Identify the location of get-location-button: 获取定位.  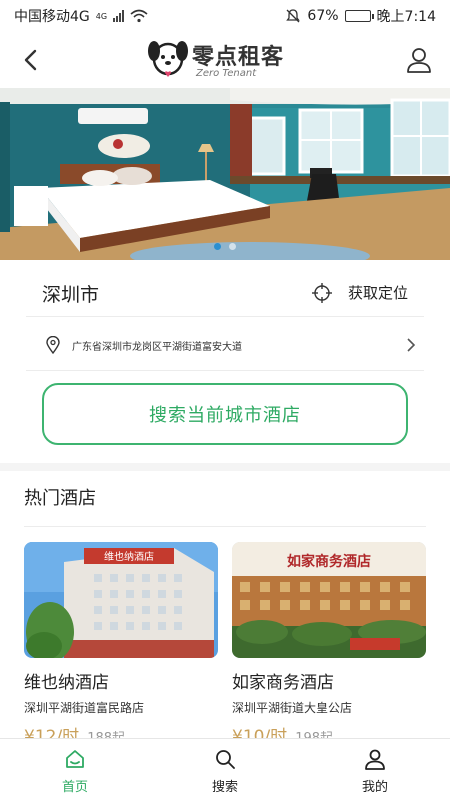
(359, 292).